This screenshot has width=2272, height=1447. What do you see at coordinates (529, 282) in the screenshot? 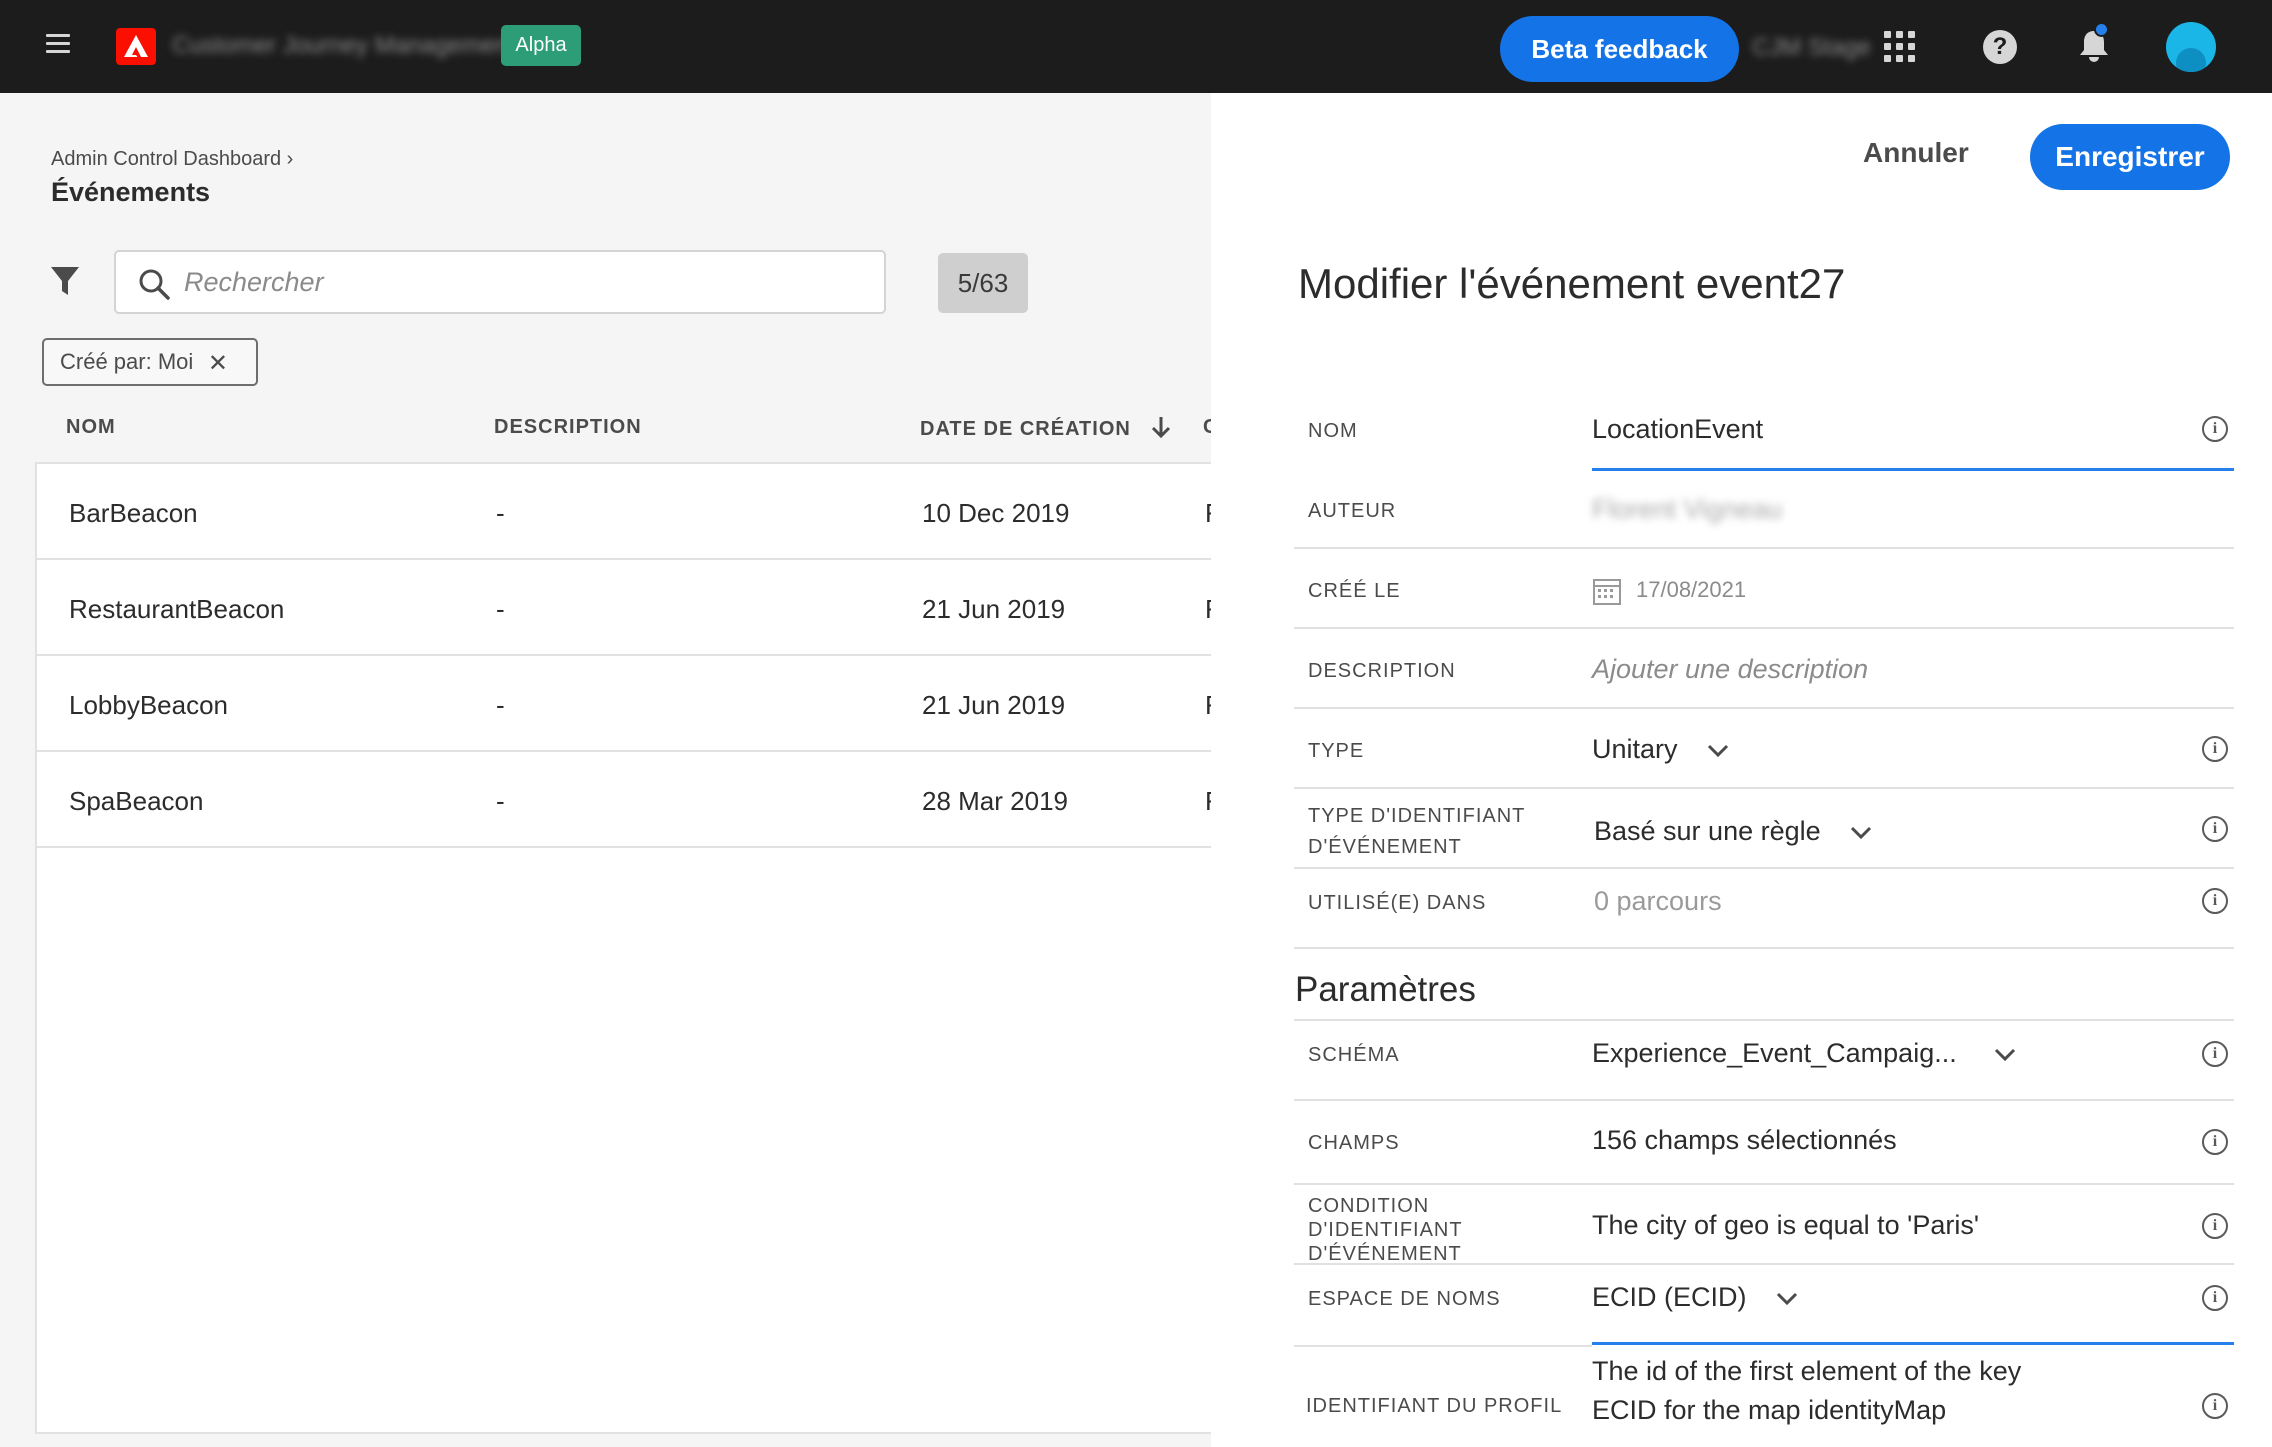
I see `search-input` at bounding box center [529, 282].